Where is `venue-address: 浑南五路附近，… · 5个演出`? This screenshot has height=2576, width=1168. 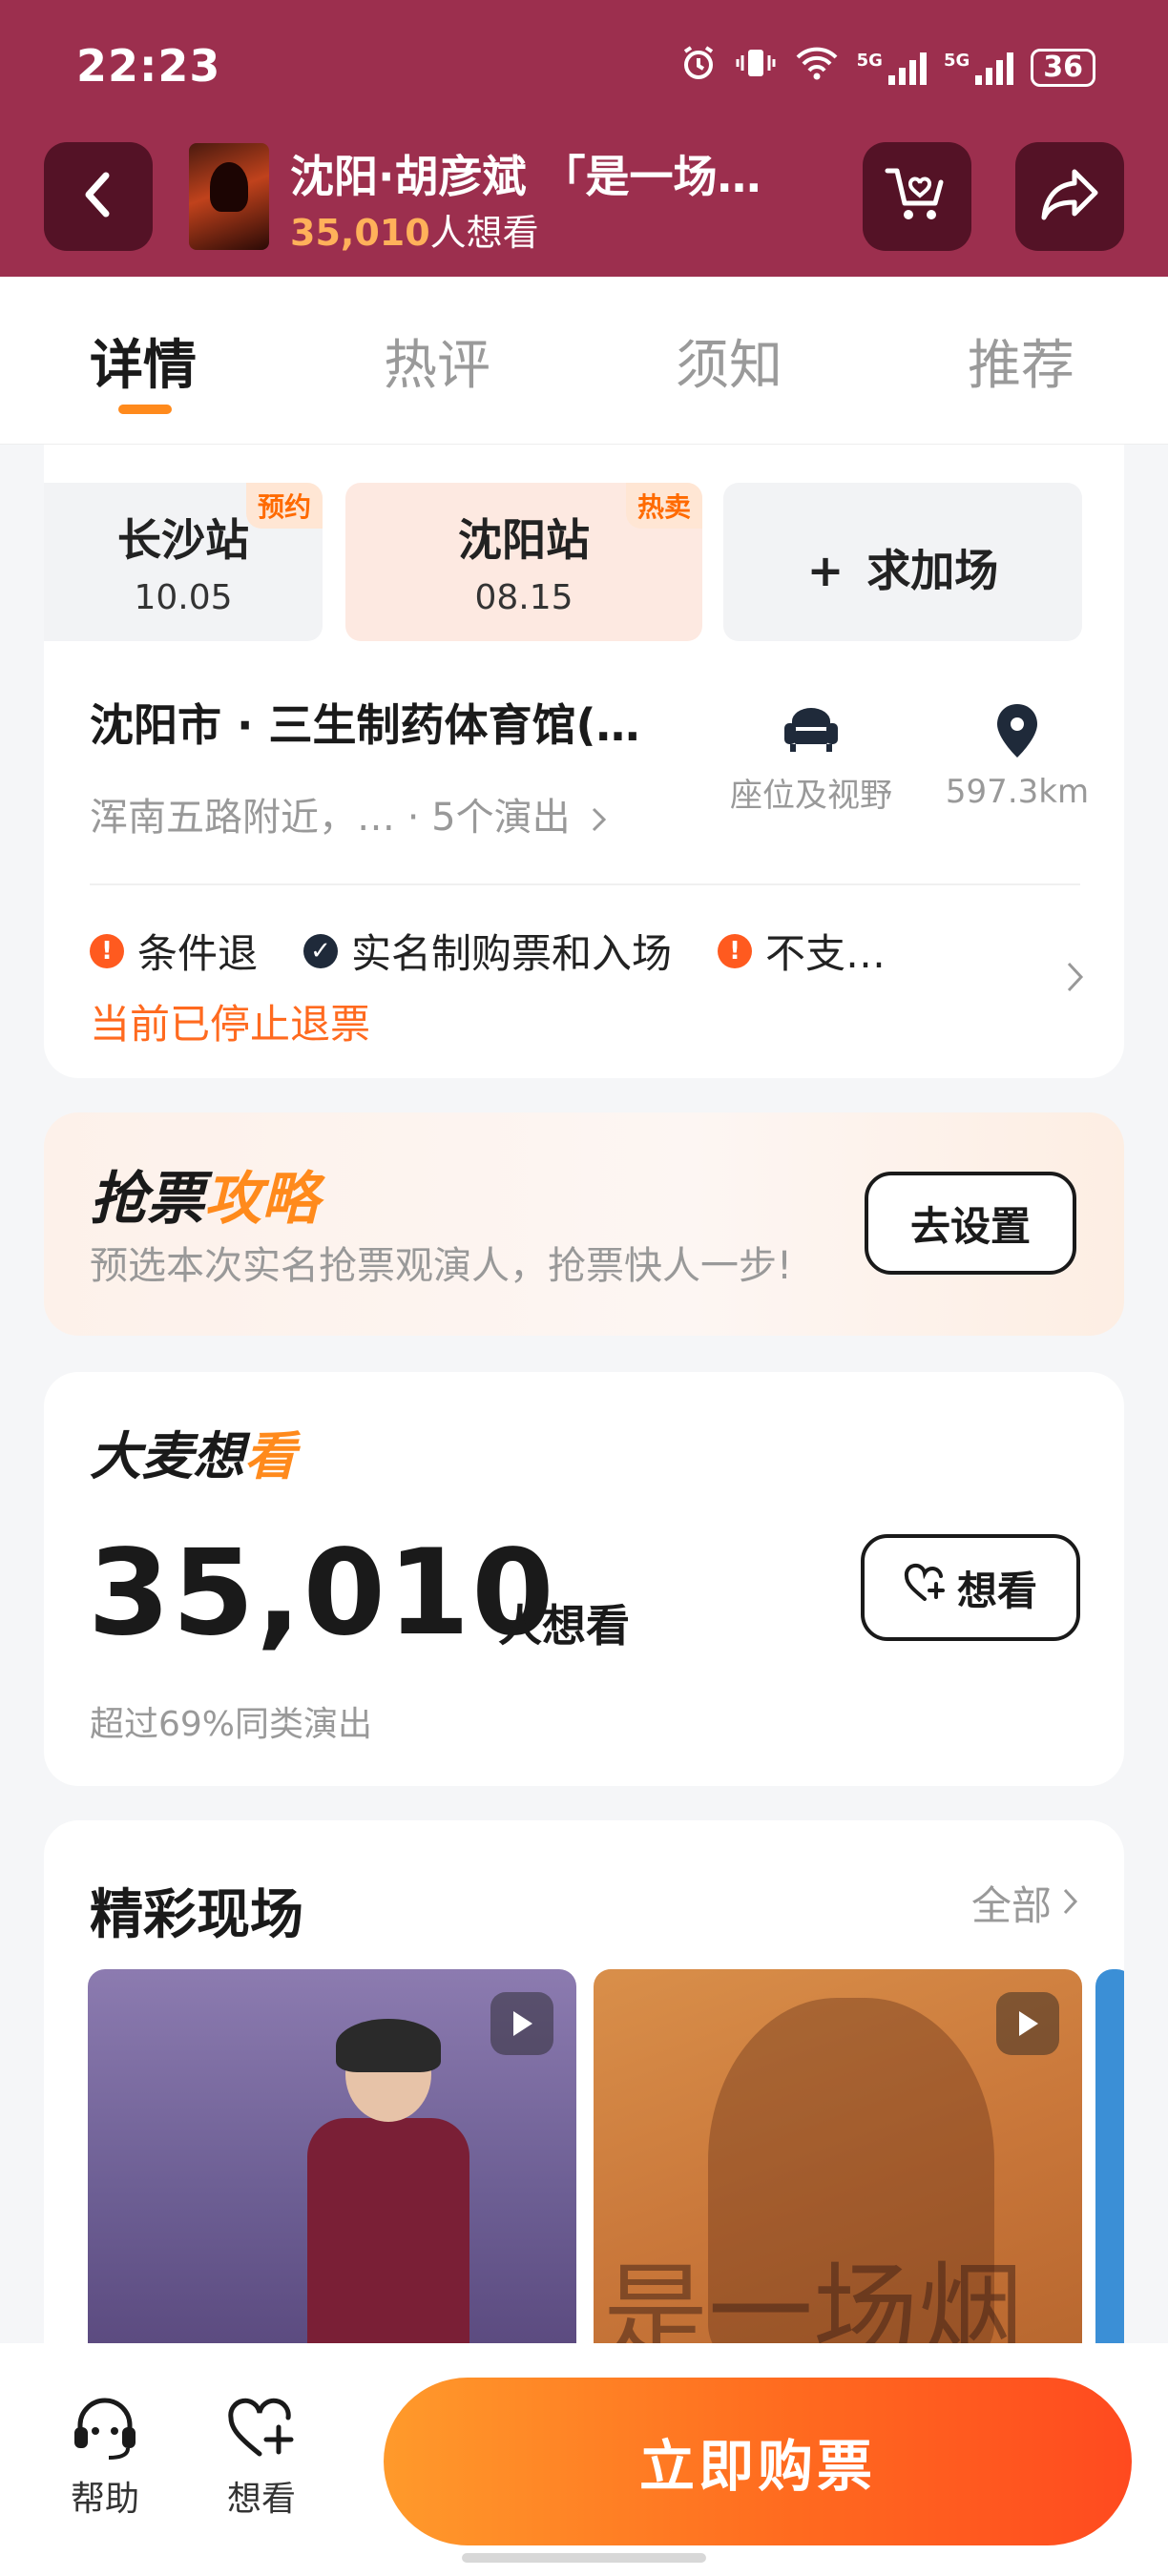
venue-address: 浑南五路附近，… · 5个演出 is located at coordinates (350, 813).